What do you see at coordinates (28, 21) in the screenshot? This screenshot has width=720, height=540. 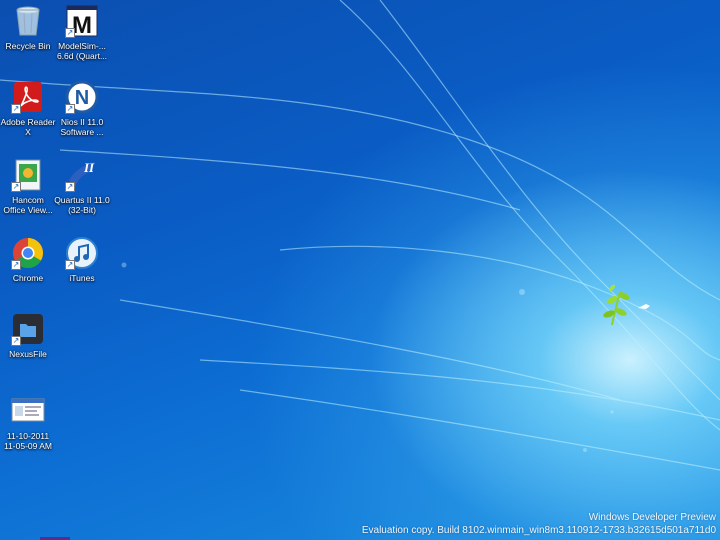 I see `recycle-bin-icon` at bounding box center [28, 21].